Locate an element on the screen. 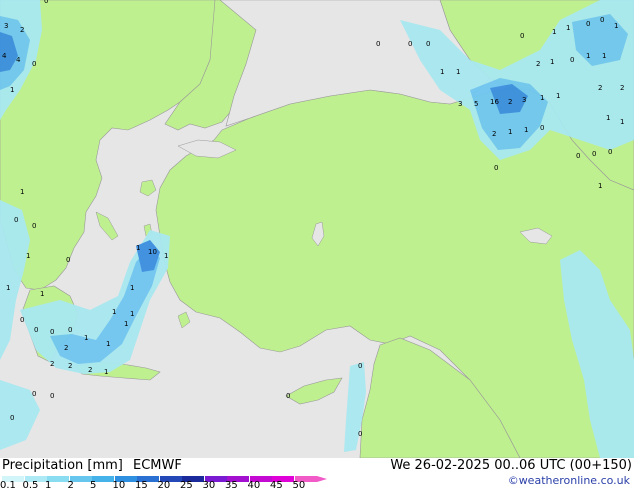 The image size is (634, 491). scale-tick-label: 10 is located at coordinates (119, 485).